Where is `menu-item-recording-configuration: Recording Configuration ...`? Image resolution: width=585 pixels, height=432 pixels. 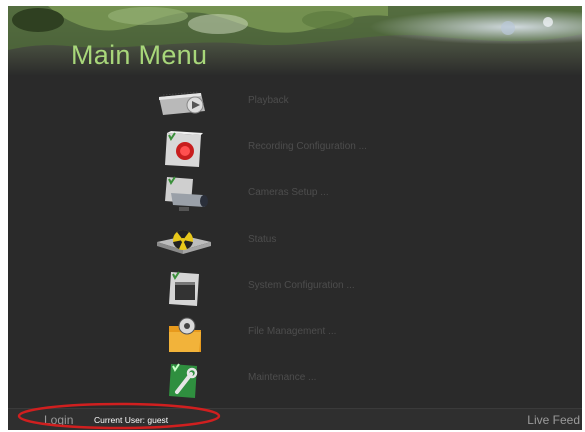
menu-item-recording-configuration: Recording Configuration ... is located at coordinates (295, 149).